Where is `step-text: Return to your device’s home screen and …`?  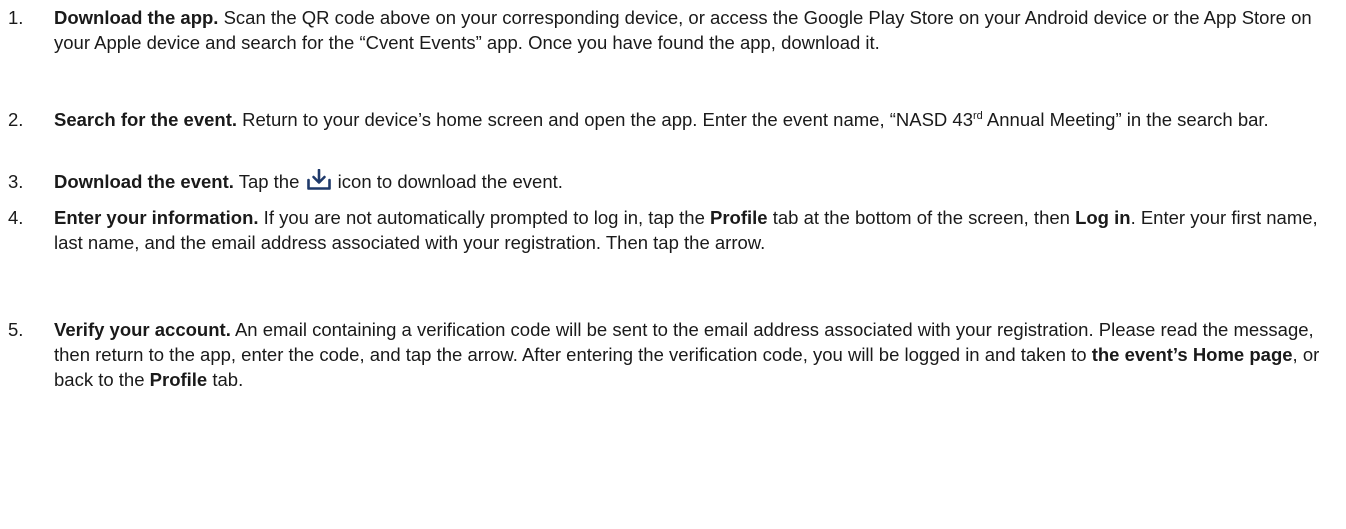 step-text: Return to your device’s home screen and … is located at coordinates (605, 119).